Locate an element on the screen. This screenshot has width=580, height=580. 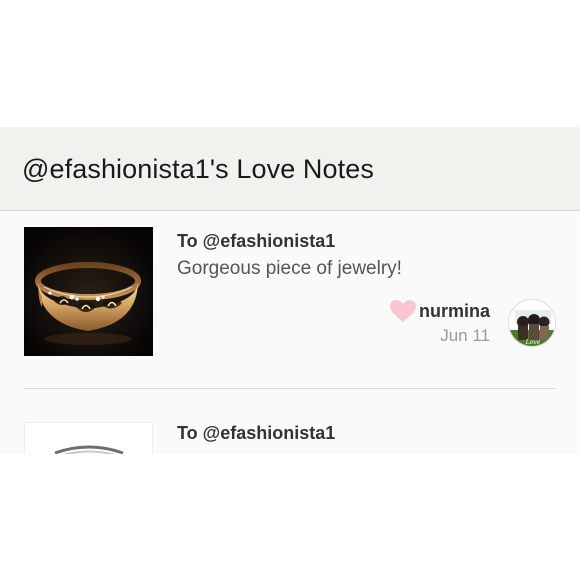
page-title: @efashionista1's Love Notes is located at coordinates (198, 169).